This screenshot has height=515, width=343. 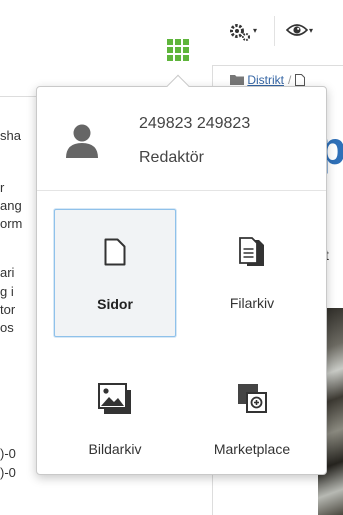 What do you see at coordinates (237, 80) in the screenshot?
I see `folder-icon` at bounding box center [237, 80].